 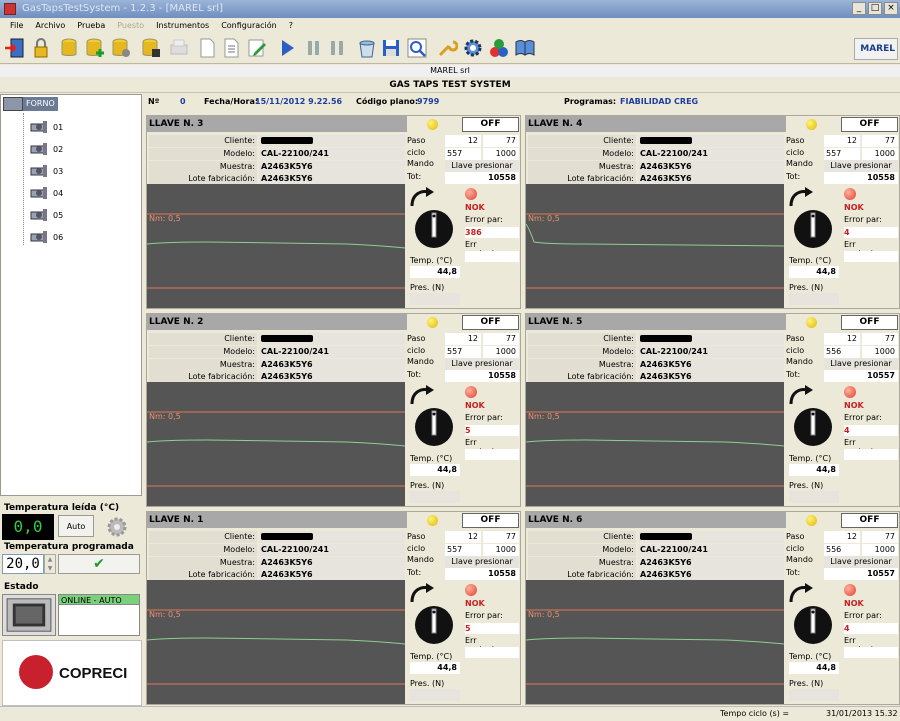 What do you see at coordinates (473, 48) in the screenshot?
I see `gear-icon` at bounding box center [473, 48].